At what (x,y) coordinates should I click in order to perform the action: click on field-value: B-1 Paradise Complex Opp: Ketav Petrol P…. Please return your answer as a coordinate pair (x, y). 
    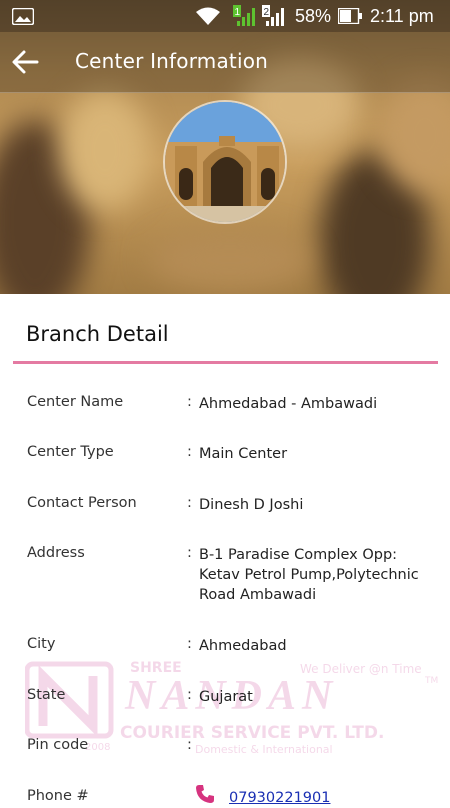
    Looking at the image, I should click on (309, 575).